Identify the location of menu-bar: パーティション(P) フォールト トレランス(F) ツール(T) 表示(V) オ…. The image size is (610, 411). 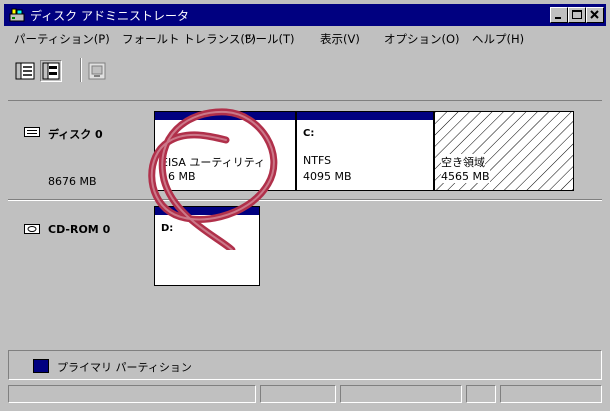
(305, 38).